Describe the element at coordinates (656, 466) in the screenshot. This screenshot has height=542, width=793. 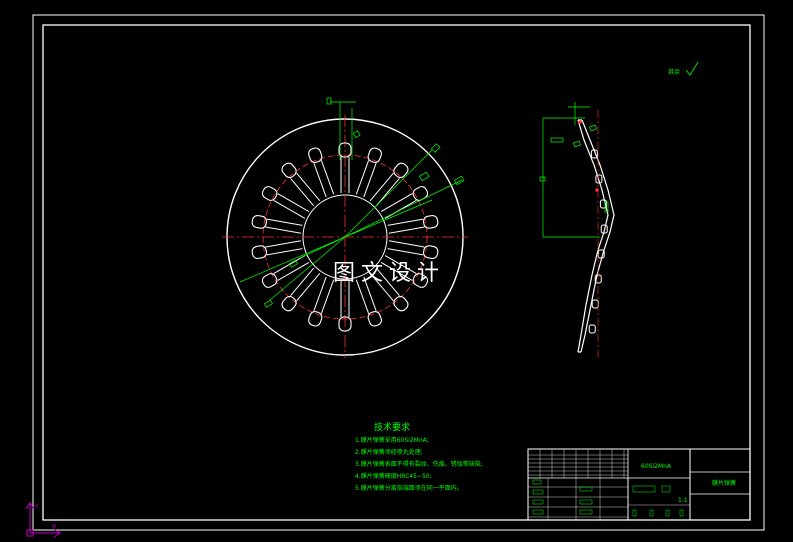
I see `title-block-material: 60Si2MnA` at that location.